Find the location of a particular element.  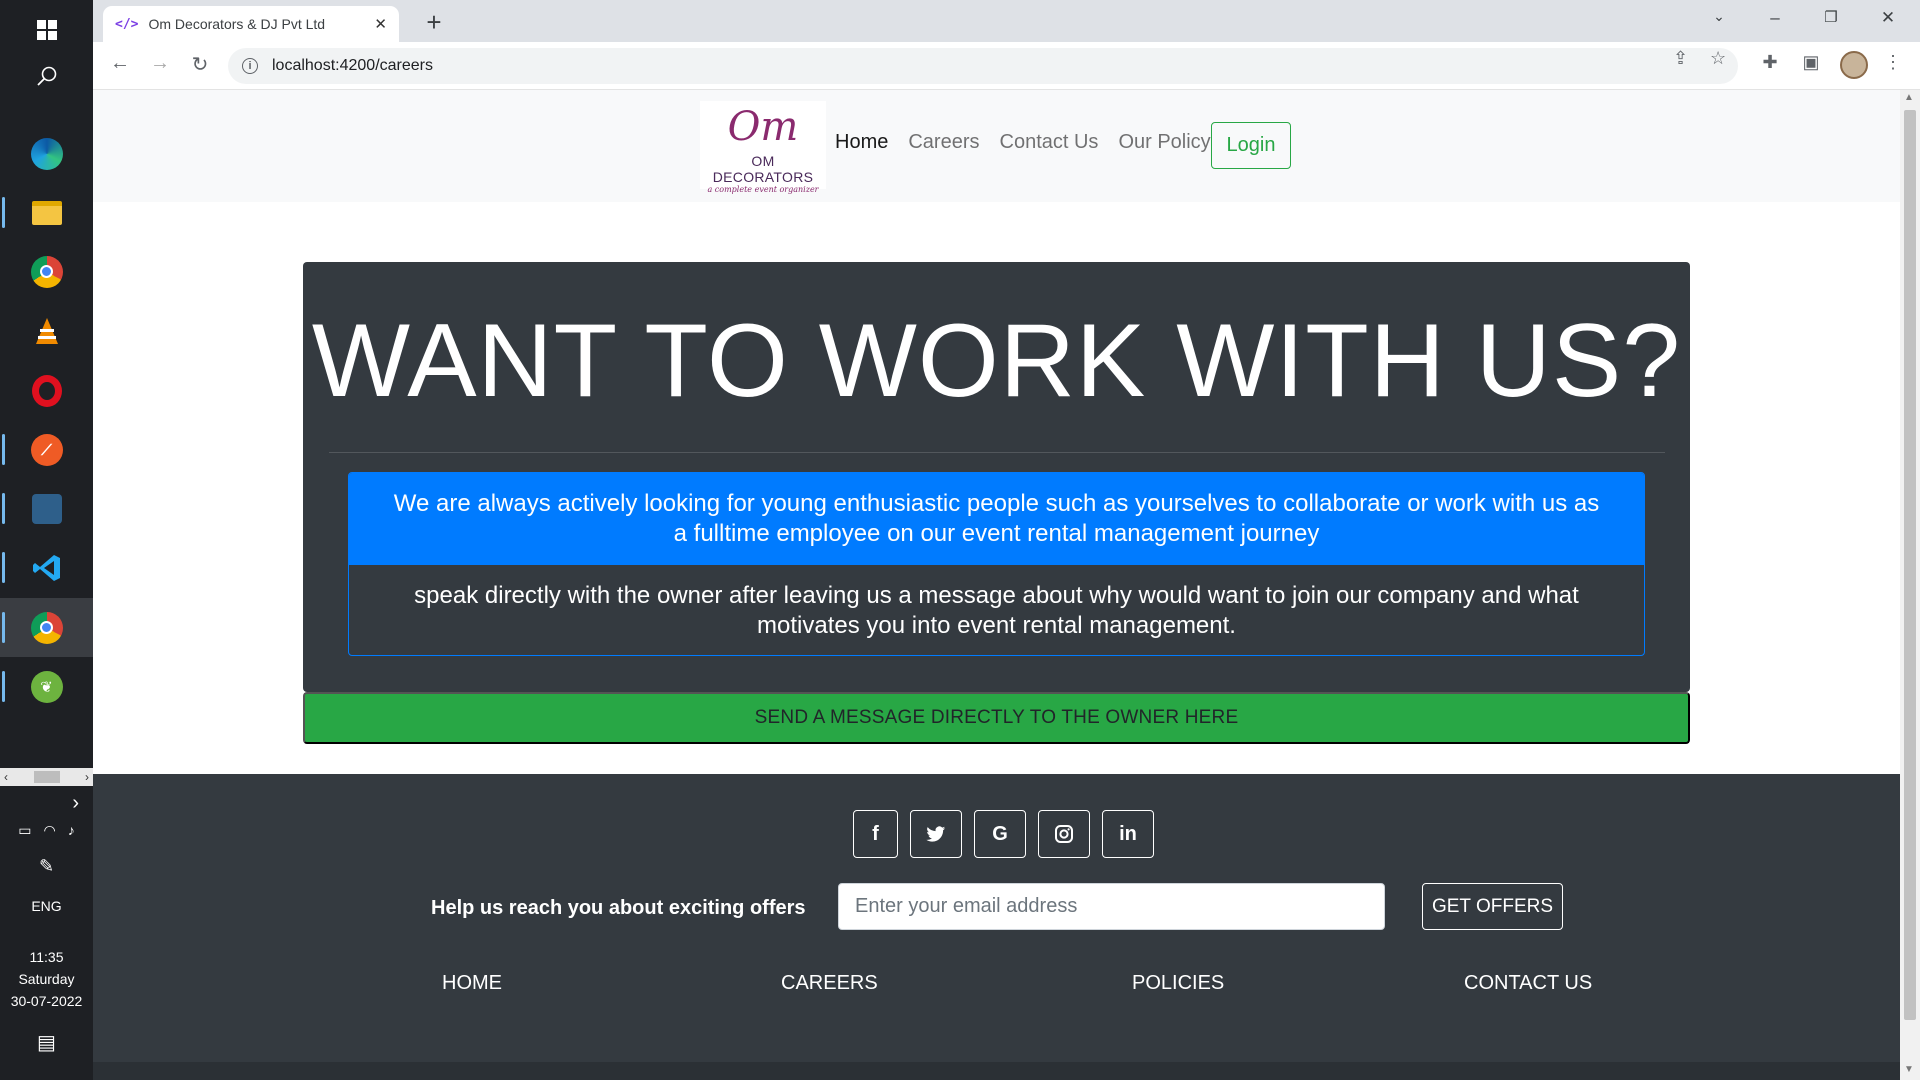

page-scroll-thumb is located at coordinates (1910, 565).